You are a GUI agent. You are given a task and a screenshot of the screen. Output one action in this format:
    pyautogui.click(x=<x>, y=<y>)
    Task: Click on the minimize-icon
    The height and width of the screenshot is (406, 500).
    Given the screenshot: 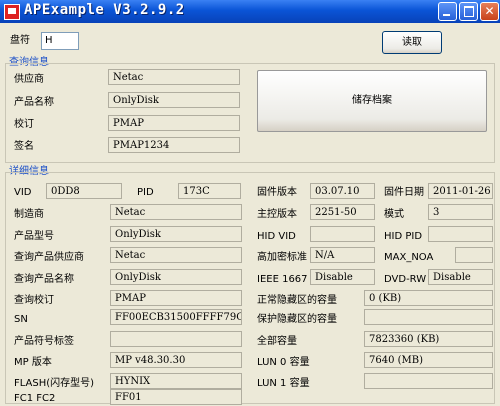 What is the action you would take?
    pyautogui.click(x=446, y=15)
    